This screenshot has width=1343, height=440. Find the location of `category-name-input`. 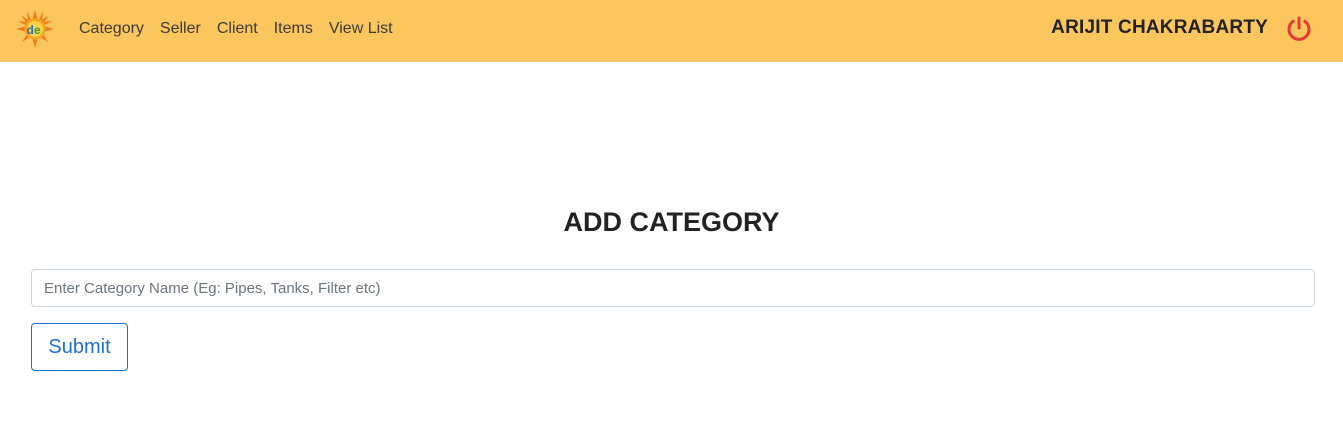

category-name-input is located at coordinates (673, 288).